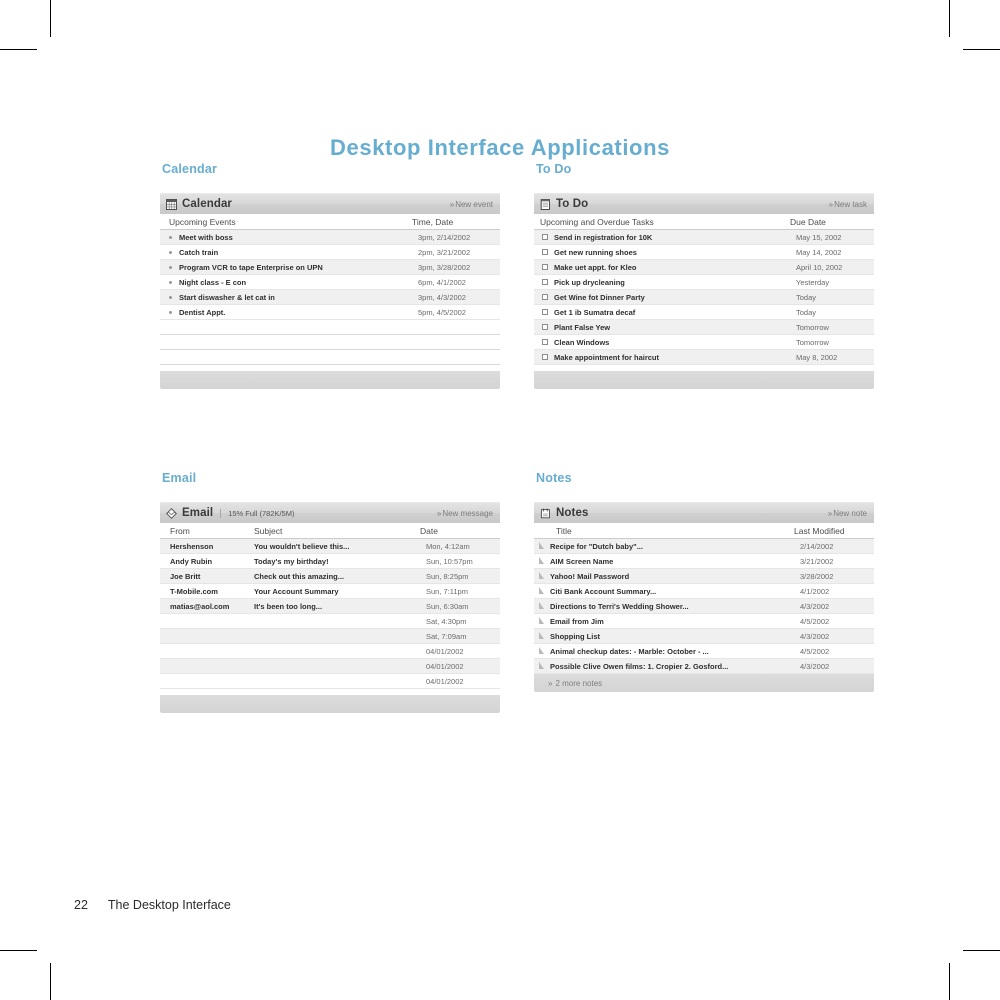 The image size is (1000, 1000). Describe the element at coordinates (704, 267) in the screenshot. I see `table-row: Make uet appt. for Kleo April 10, 2002` at that location.